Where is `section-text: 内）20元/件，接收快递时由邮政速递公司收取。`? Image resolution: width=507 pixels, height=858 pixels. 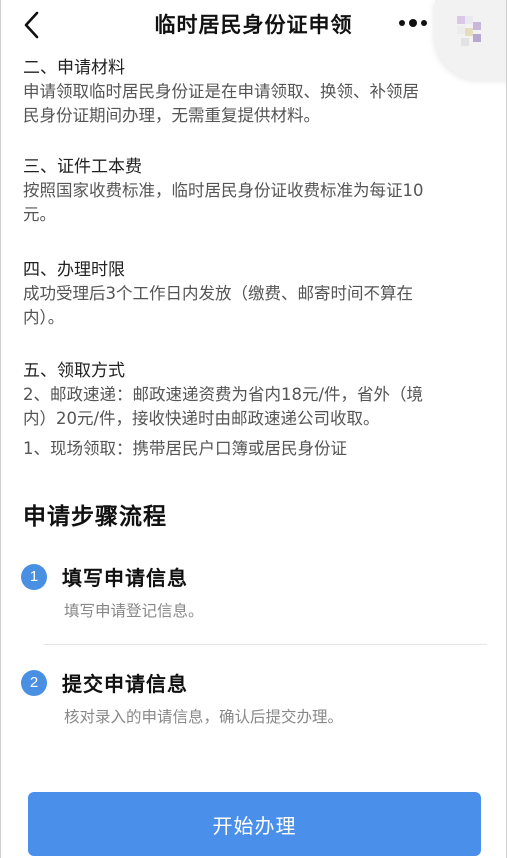 section-text: 内）20元/件，接收快递时由邮政速递公司收取。 is located at coordinates (201, 418).